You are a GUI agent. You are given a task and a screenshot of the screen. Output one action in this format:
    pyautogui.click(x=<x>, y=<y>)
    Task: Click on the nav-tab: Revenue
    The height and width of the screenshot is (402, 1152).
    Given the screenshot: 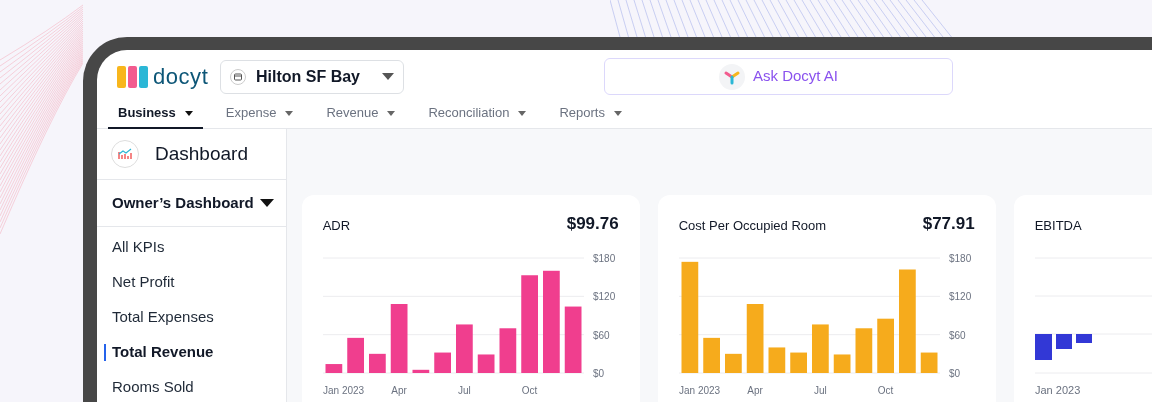 What is the action you would take?
    pyautogui.click(x=361, y=114)
    